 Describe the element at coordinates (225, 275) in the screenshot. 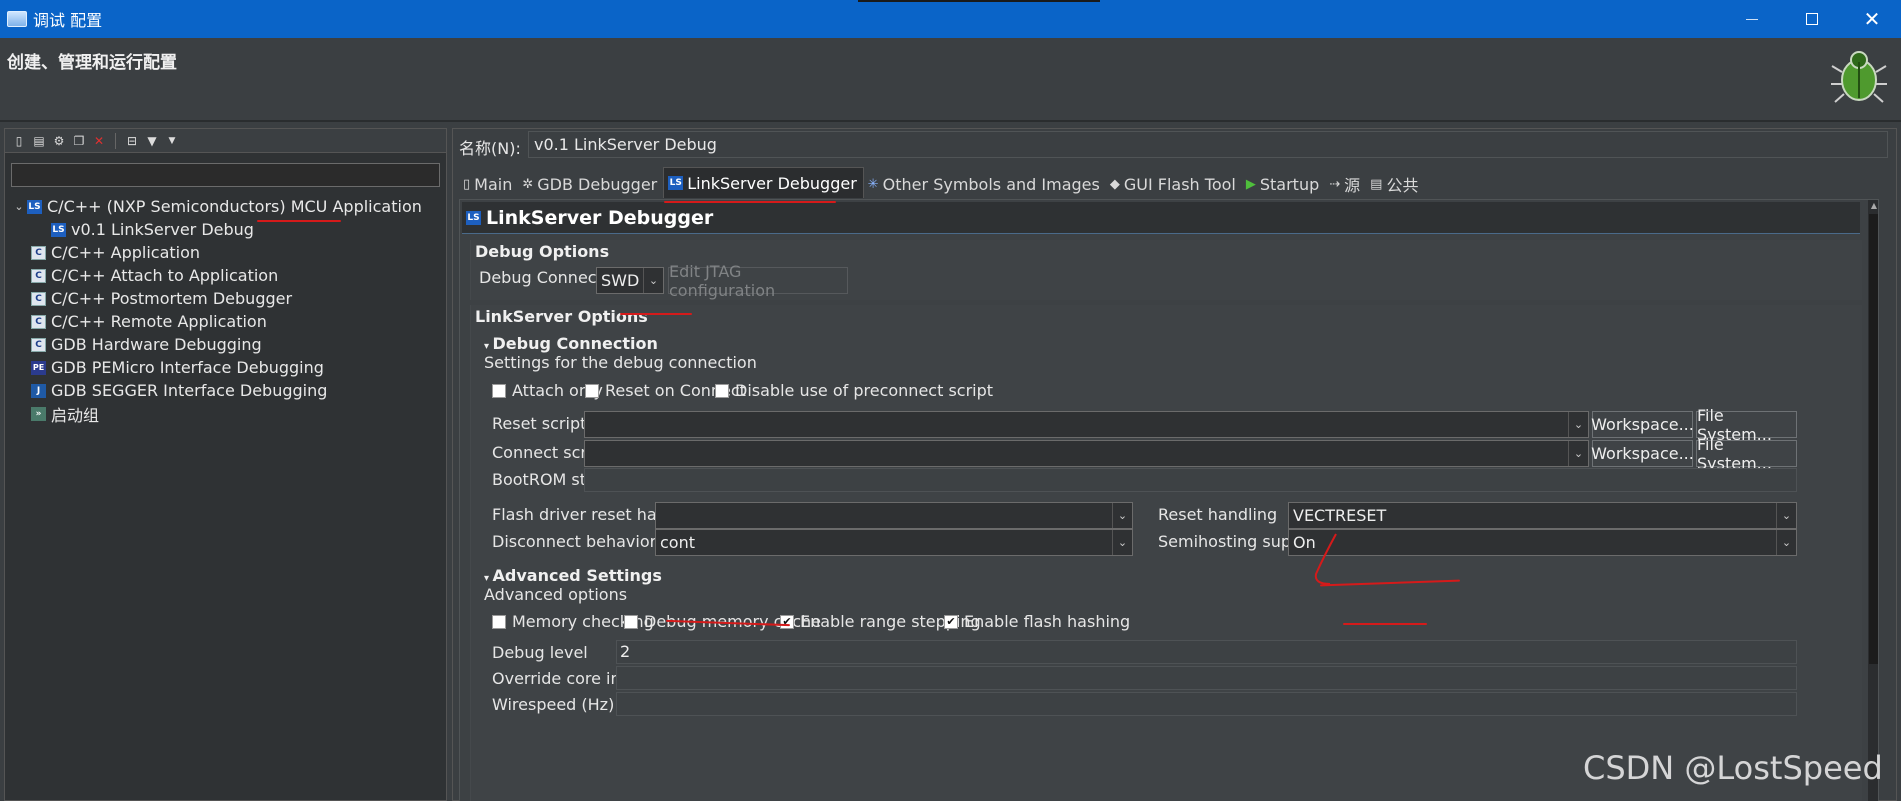

I see `tree-item-cpp-attach: C C/C++ Attach to Application` at that location.